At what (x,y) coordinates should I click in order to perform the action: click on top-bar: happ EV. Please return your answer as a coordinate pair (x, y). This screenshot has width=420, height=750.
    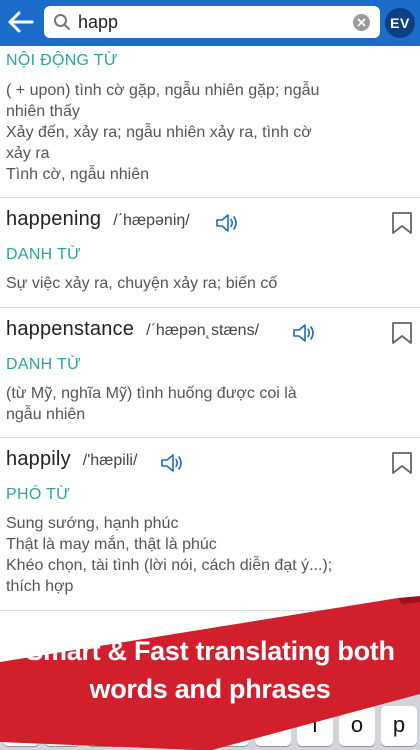
    Looking at the image, I should click on (210, 23).